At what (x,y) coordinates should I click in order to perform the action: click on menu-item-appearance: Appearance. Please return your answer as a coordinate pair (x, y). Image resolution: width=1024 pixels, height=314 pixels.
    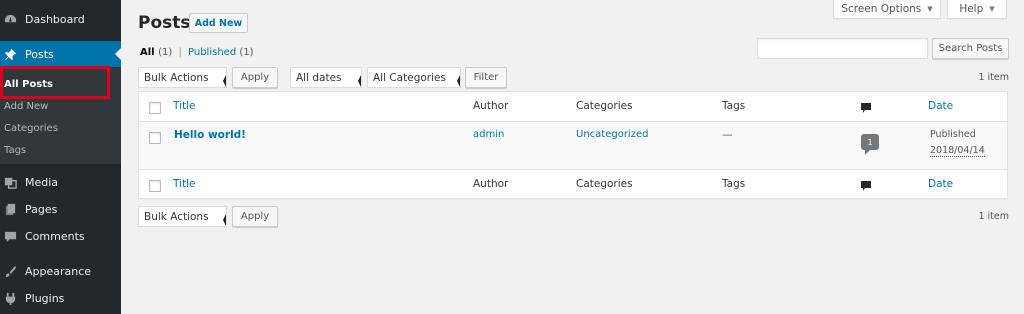
    Looking at the image, I should click on (60, 271).